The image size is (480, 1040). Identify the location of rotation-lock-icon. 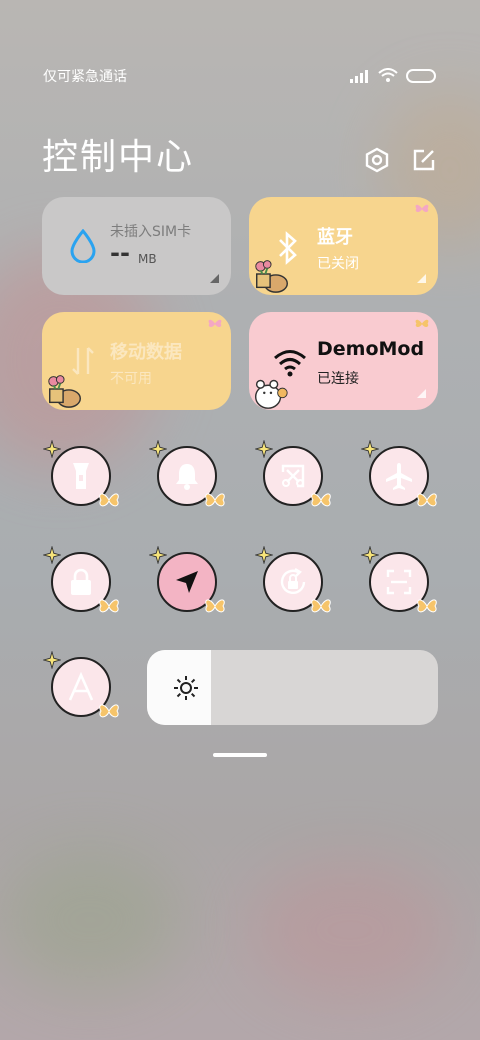
(293, 580).